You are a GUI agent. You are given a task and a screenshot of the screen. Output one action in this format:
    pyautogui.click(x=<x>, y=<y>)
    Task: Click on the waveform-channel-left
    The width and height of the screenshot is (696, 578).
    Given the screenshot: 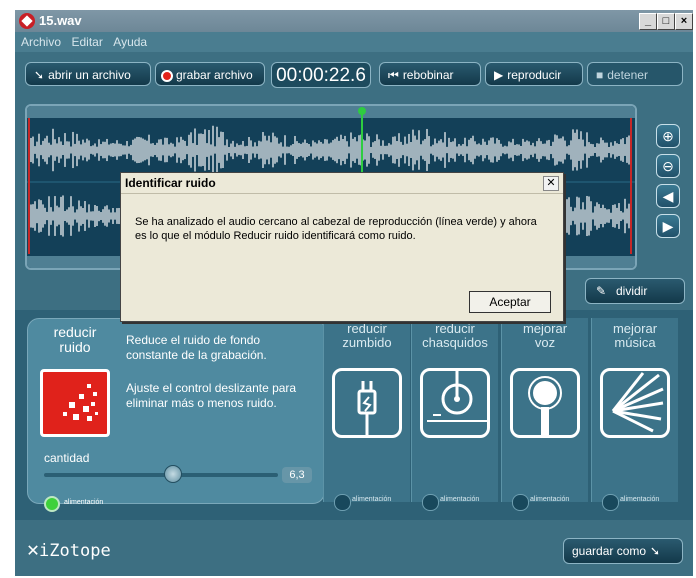 What is the action you would take?
    pyautogui.click(x=330, y=150)
    